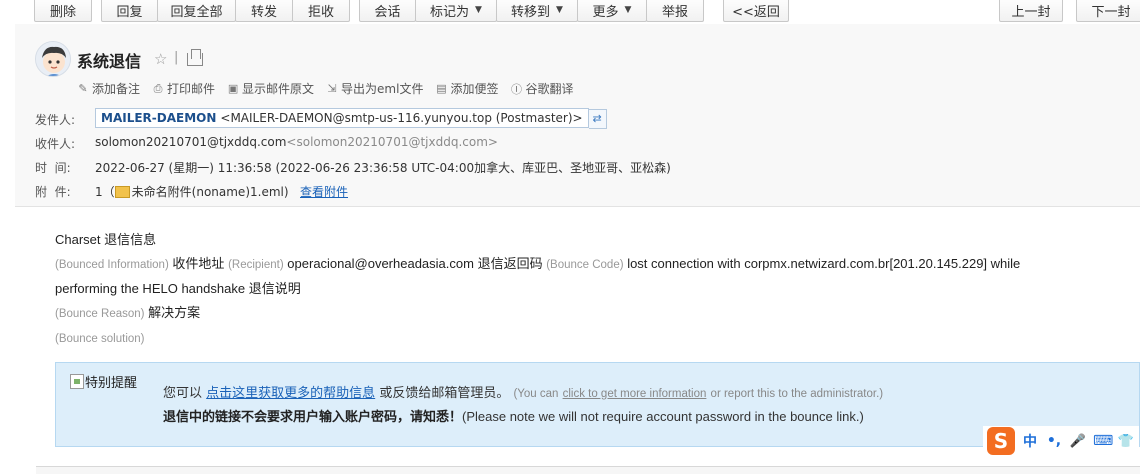 The image size is (1140, 474). Describe the element at coordinates (444, 393) in the screenshot. I see `notice-suffix: 或反馈给邮箱管理员。` at that location.